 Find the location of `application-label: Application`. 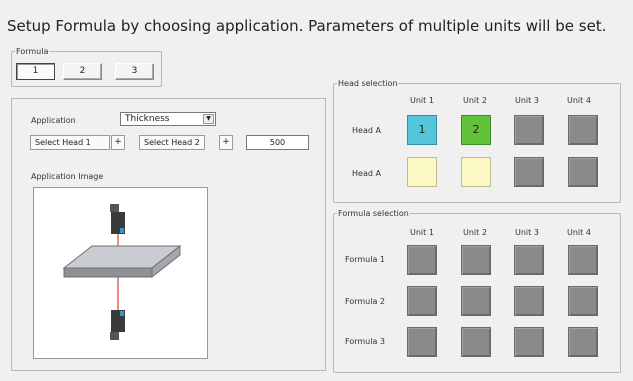

application-label: Application is located at coordinates (53, 120).